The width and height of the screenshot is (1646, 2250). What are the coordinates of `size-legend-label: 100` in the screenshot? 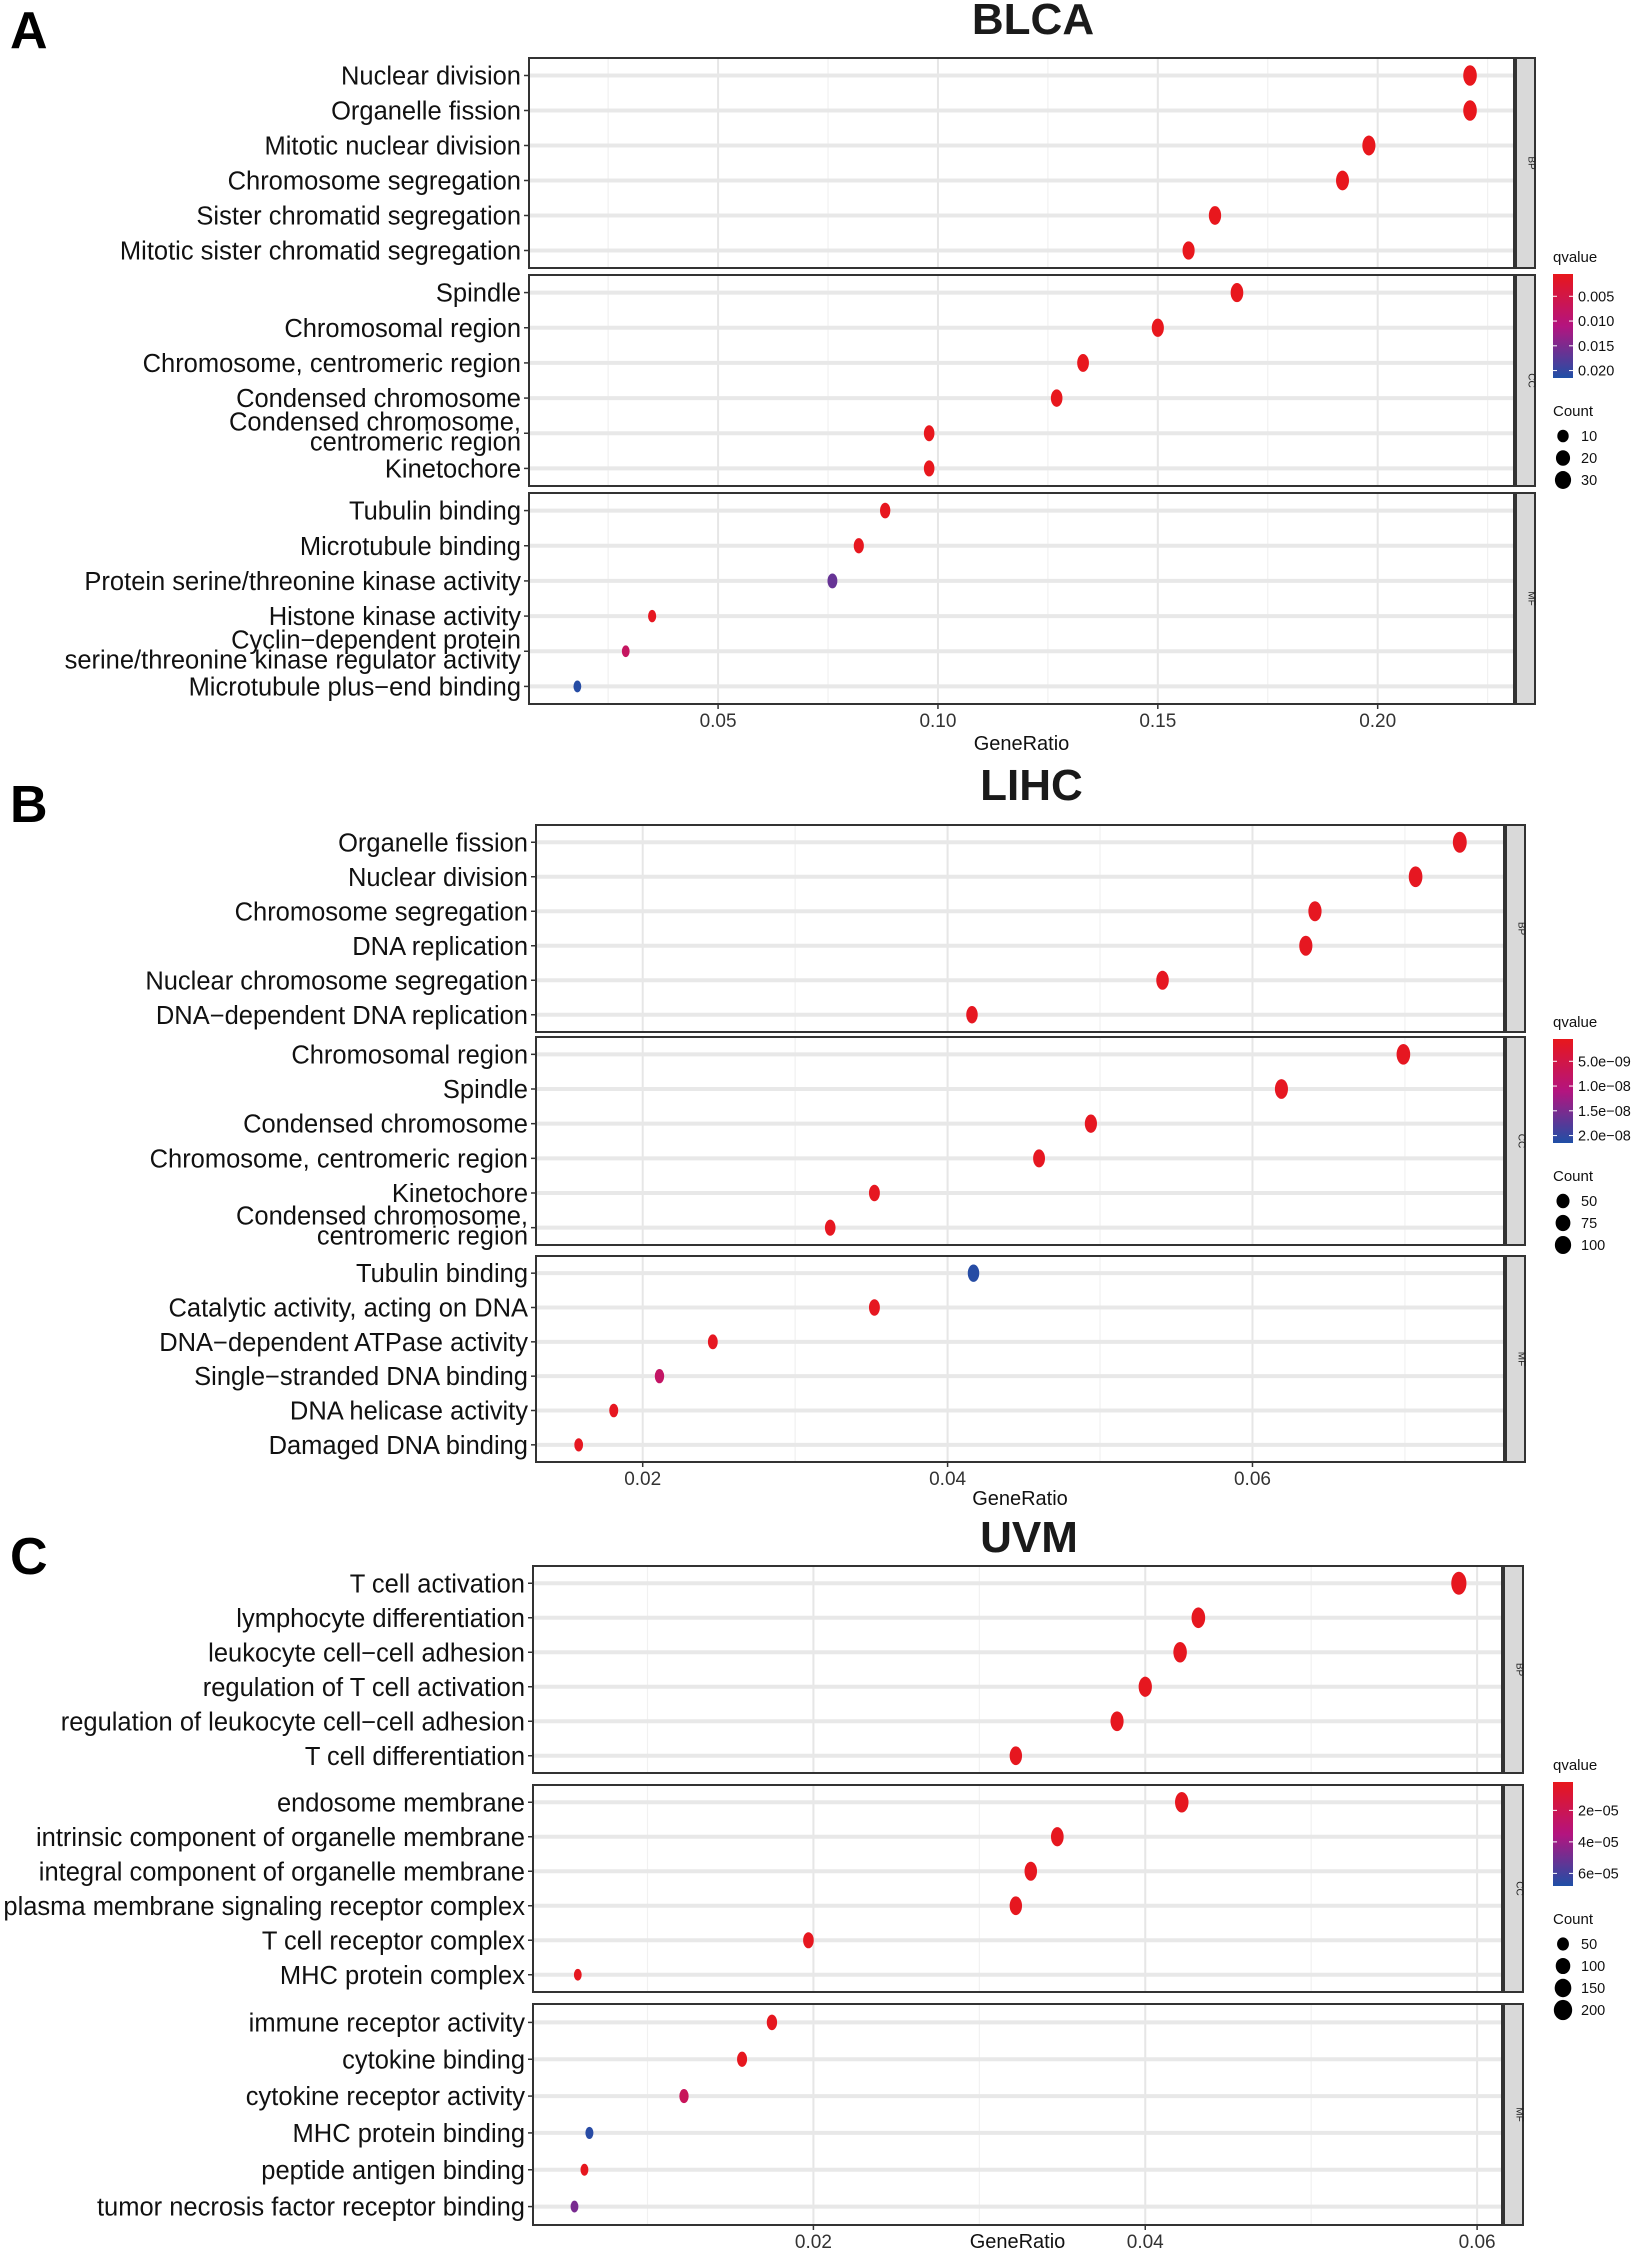 It's located at (1593, 1246).